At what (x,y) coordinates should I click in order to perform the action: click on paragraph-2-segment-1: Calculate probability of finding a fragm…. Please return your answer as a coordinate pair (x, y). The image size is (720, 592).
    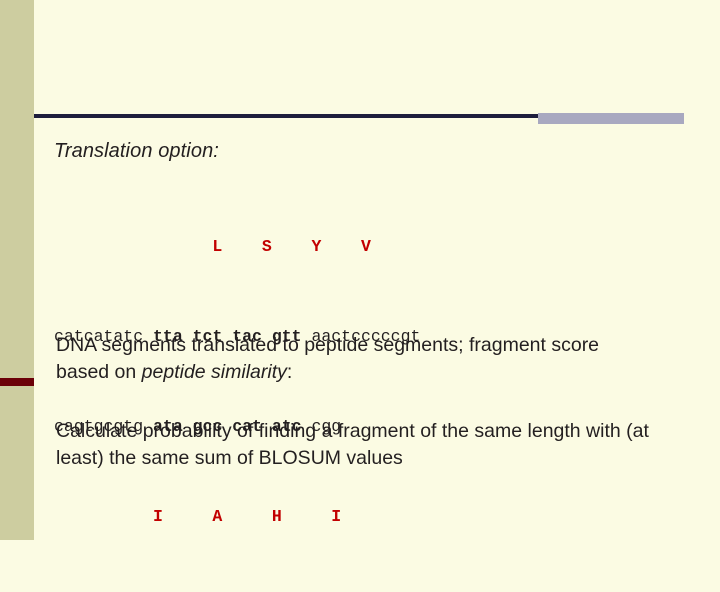
    Looking at the image, I should click on (352, 444).